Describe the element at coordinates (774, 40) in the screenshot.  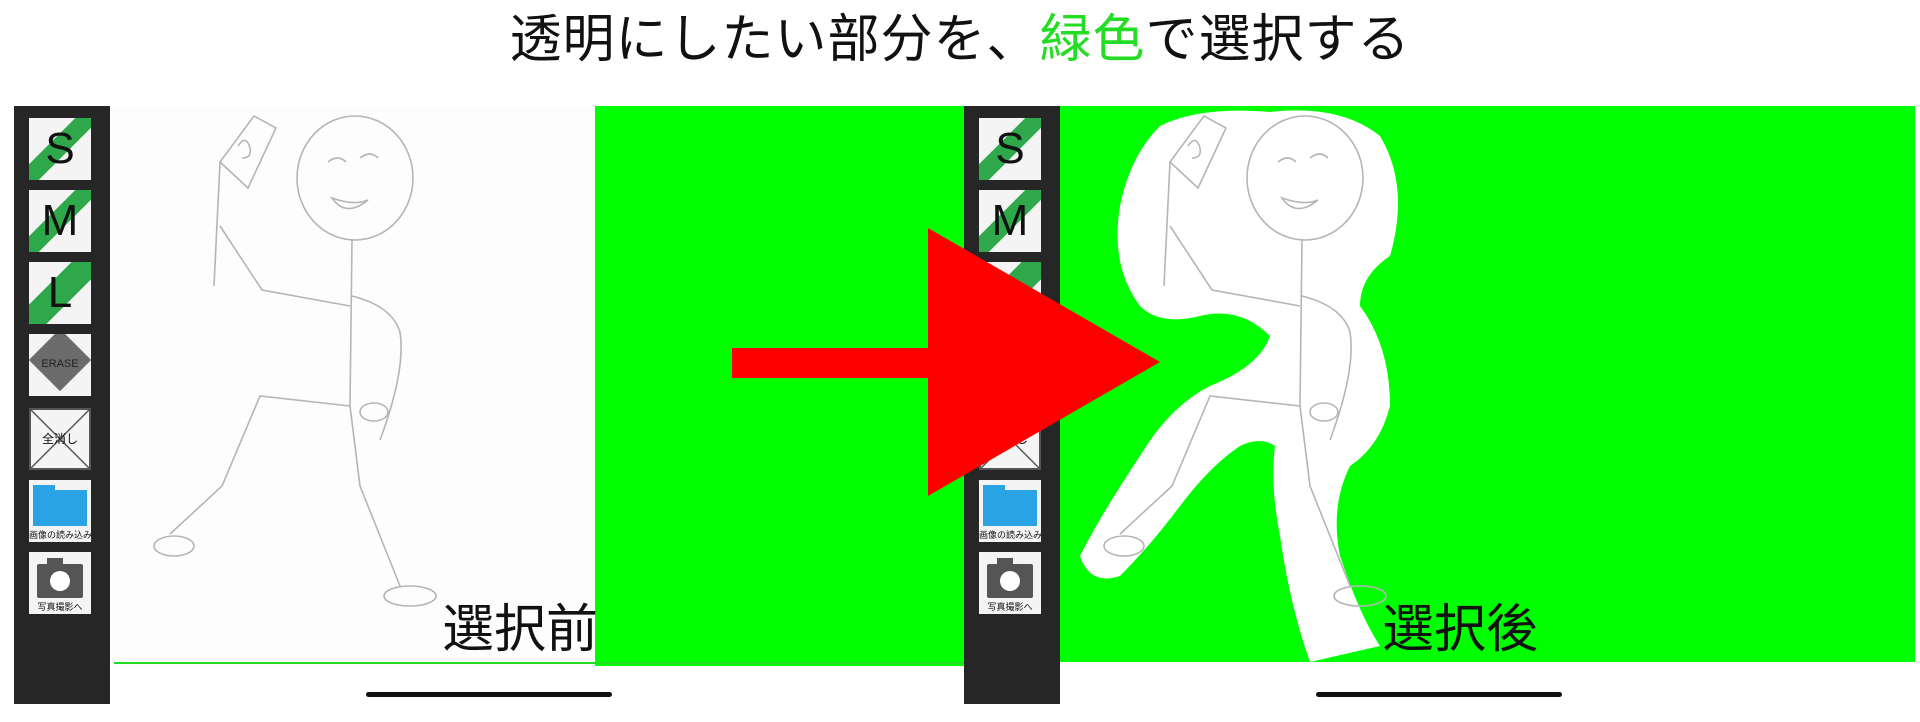
I see `title-text-before: 透明にしたい部分を、` at that location.